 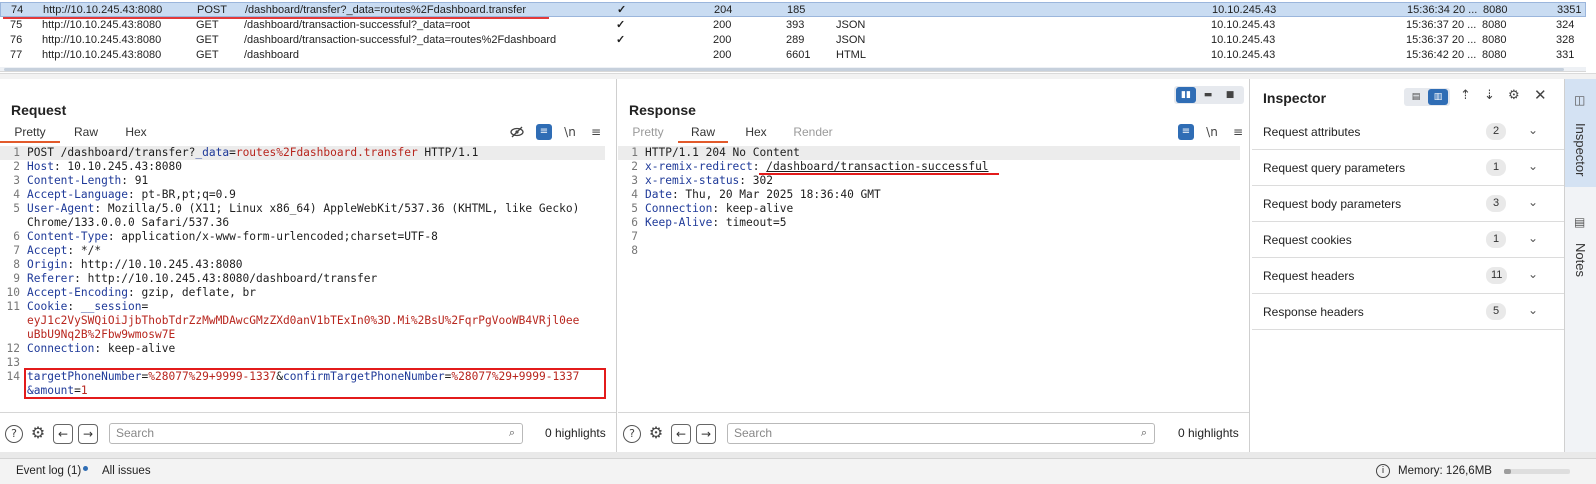 I want to click on header-key: User-Agent, so click(x=61, y=208).